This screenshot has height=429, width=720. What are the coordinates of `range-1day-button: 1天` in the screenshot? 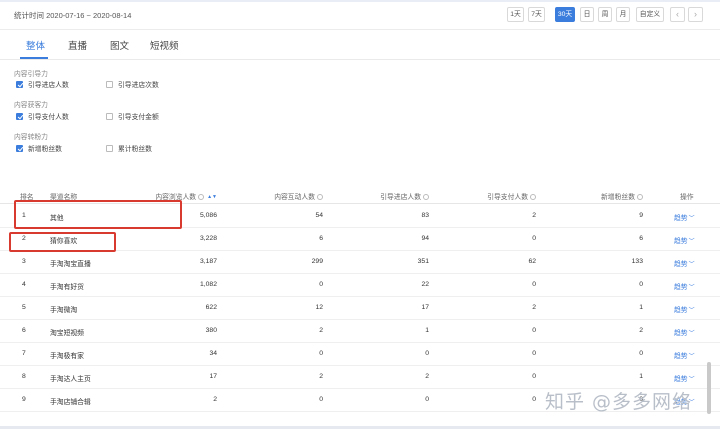 It's located at (515, 14).